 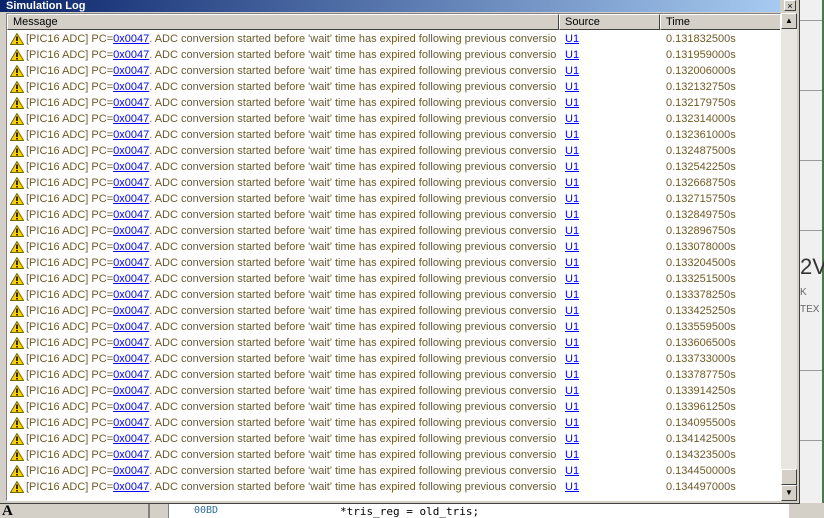 I want to click on window-title: Simulation Log, so click(x=390, y=6).